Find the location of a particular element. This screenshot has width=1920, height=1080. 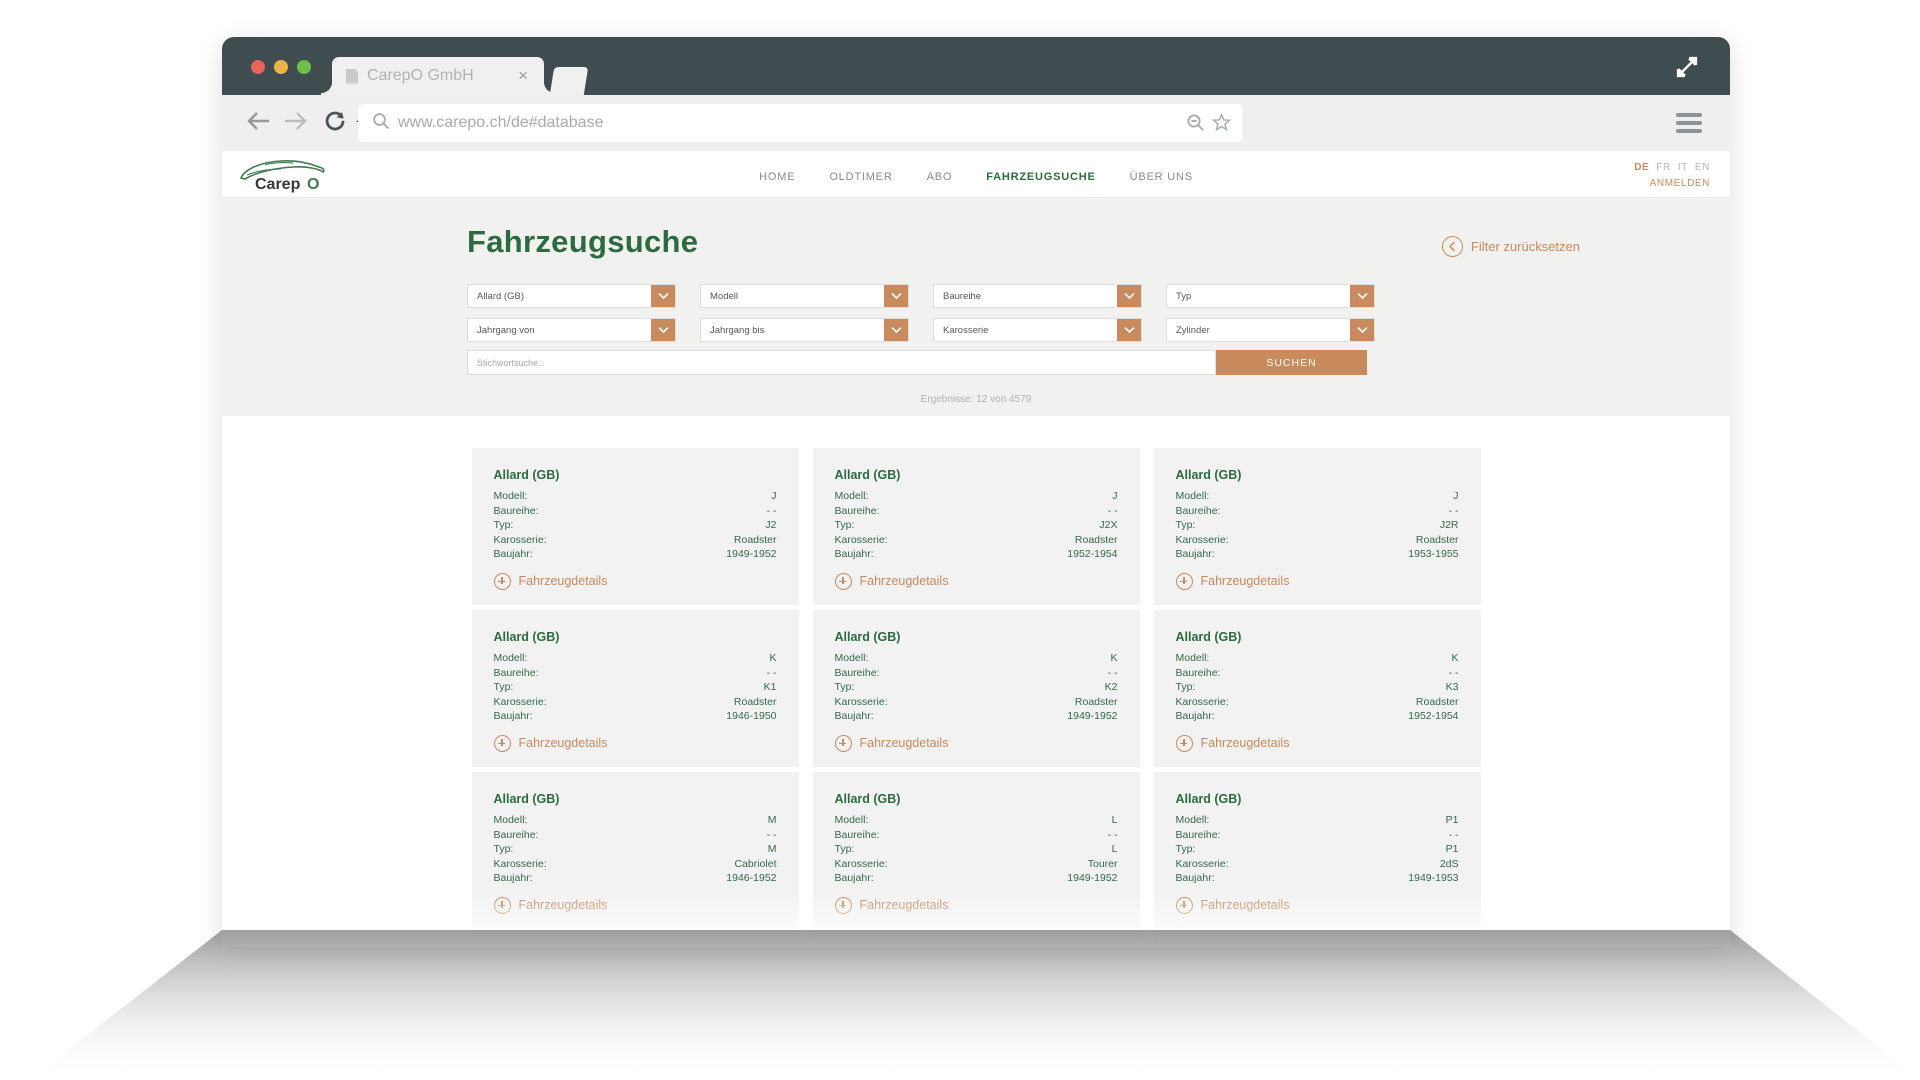

filter-value-typ: Typ is located at coordinates (1184, 296).